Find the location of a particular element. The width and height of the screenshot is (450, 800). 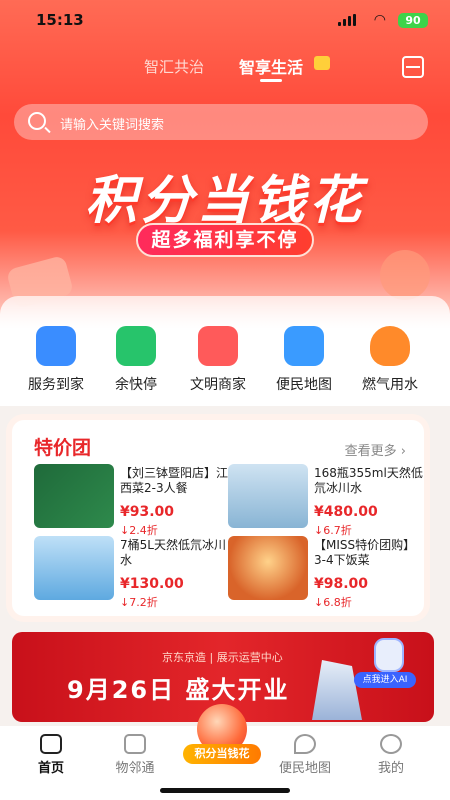

points-center-label: 积分当钱花 is located at coordinates (222, 754).